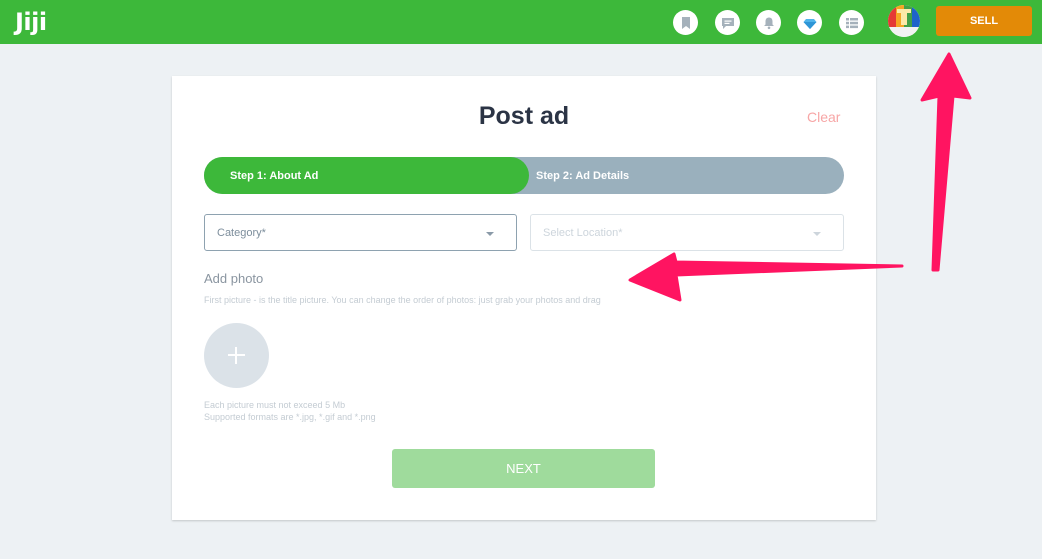  Describe the element at coordinates (946, 162) in the screenshot. I see `arrow-to-sell-button` at that location.